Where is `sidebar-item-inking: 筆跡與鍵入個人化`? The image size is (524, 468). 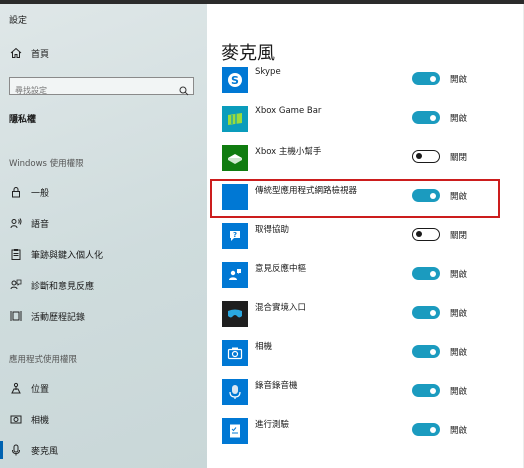 sidebar-item-inking: 筆跡與鍵入個人化 is located at coordinates (103, 254).